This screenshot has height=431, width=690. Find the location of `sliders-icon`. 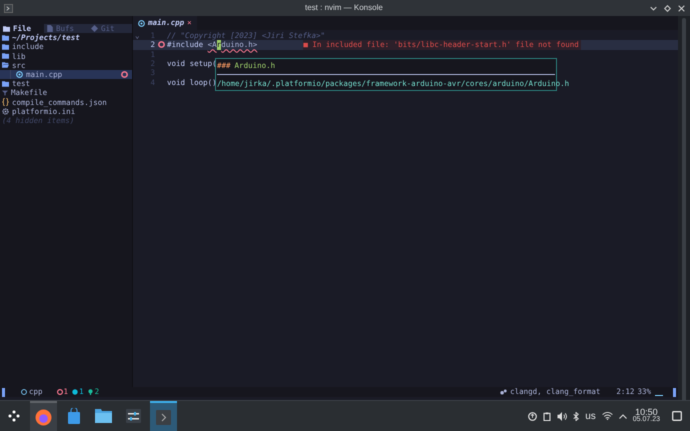

sliders-icon is located at coordinates (133, 416).